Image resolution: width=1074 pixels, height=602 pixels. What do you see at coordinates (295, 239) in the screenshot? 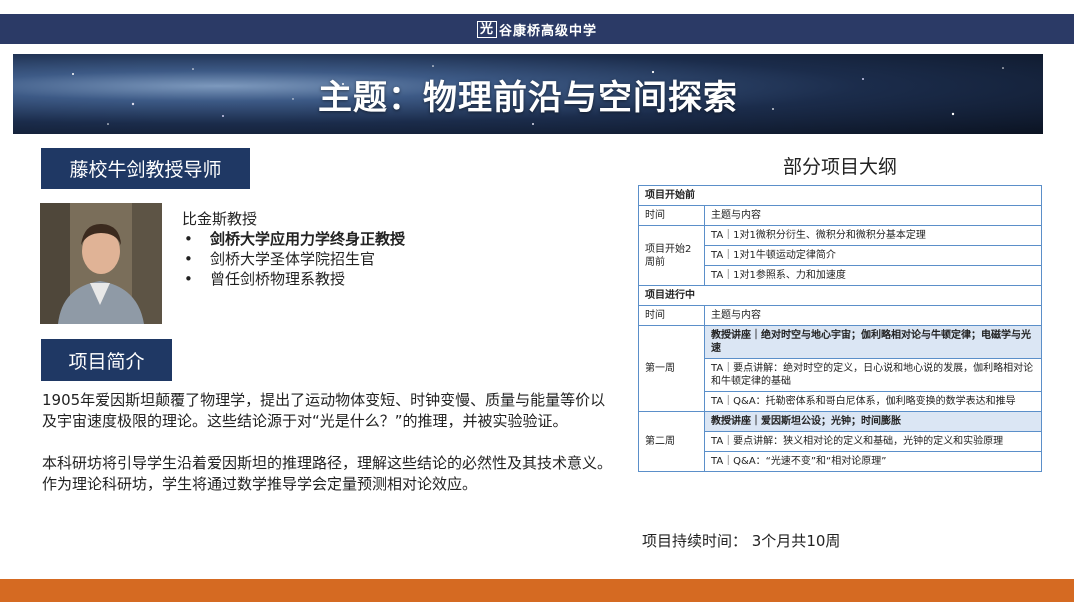
I see `credential-item: • 剑桥大学应用力学终身正教授` at bounding box center [295, 239].